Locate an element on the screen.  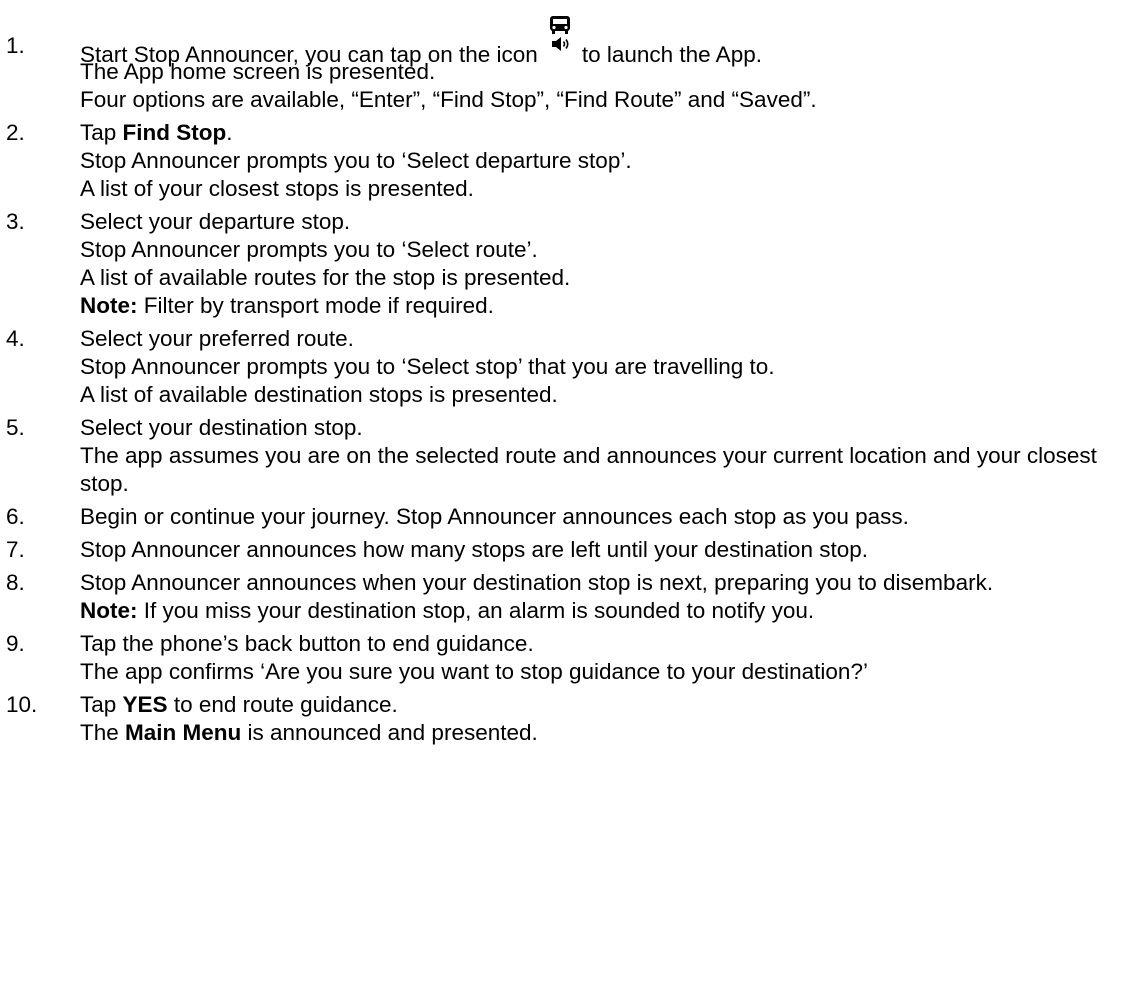
step-number: 9. is located at coordinates (15, 643).